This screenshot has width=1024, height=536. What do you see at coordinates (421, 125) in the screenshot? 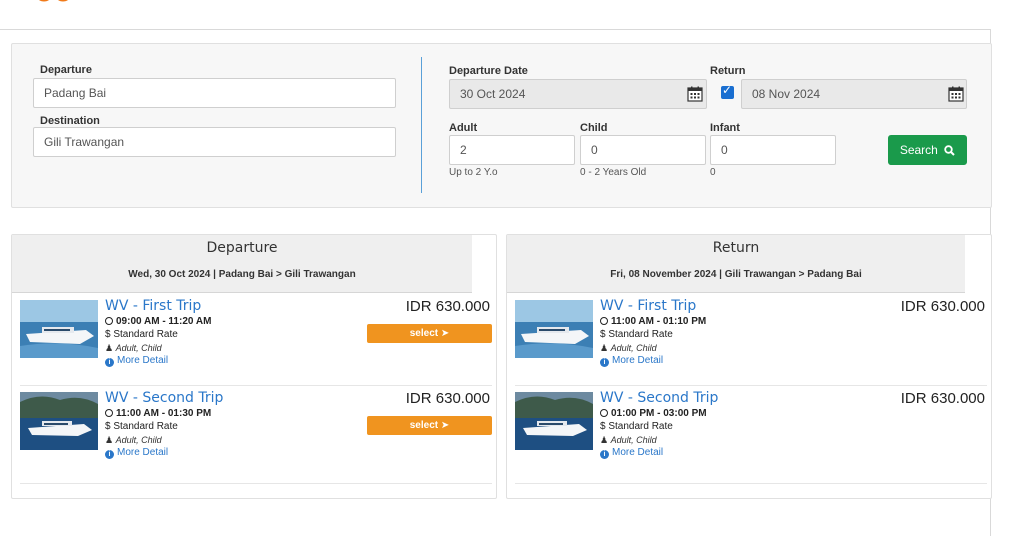
I see `search-divider` at bounding box center [421, 125].